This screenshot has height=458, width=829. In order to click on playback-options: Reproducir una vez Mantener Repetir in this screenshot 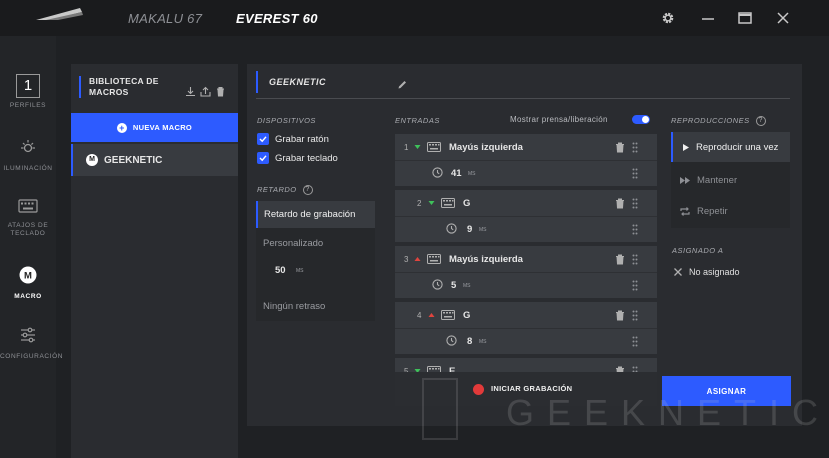, I will do `click(730, 180)`.